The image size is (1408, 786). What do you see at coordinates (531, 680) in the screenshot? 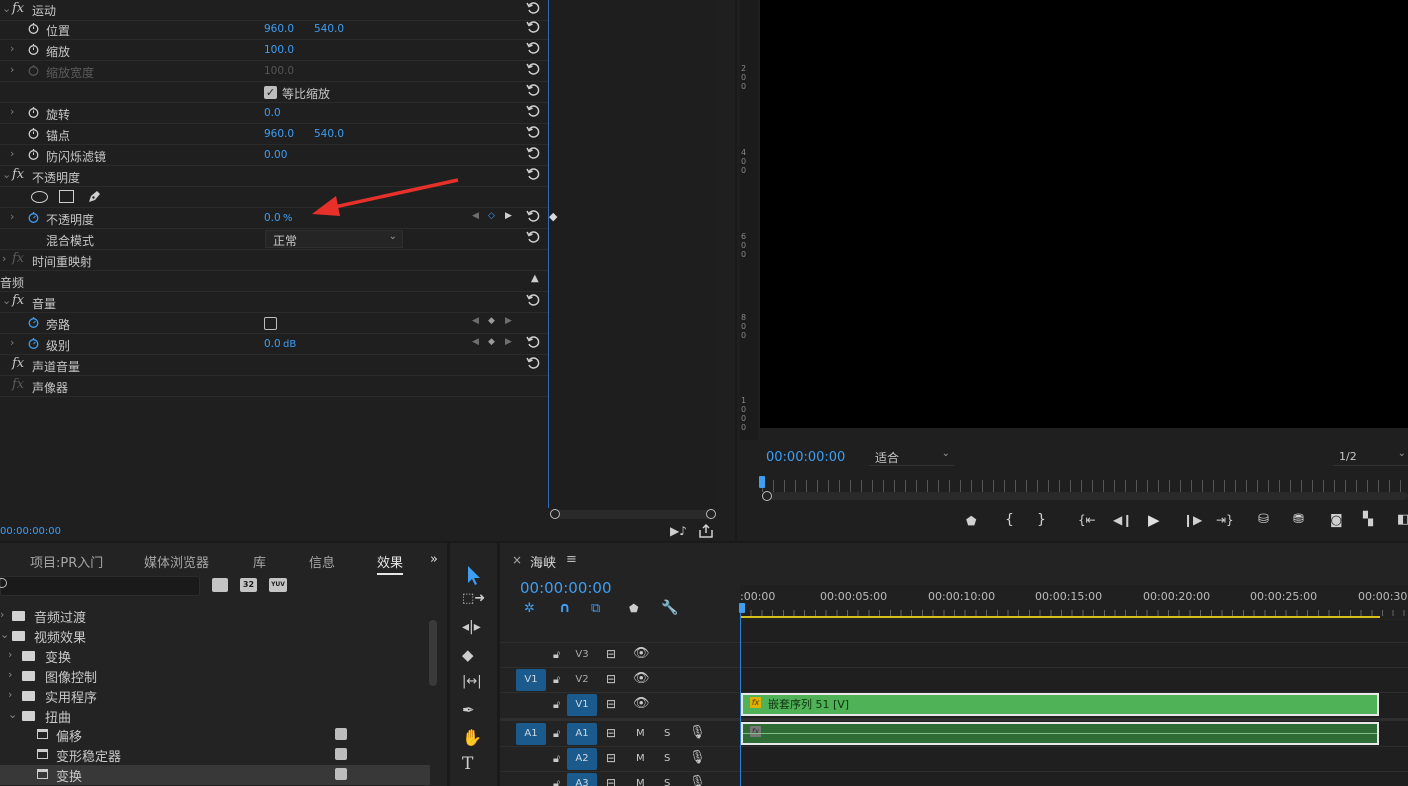
I see `source-patch-v1: V1` at bounding box center [531, 680].